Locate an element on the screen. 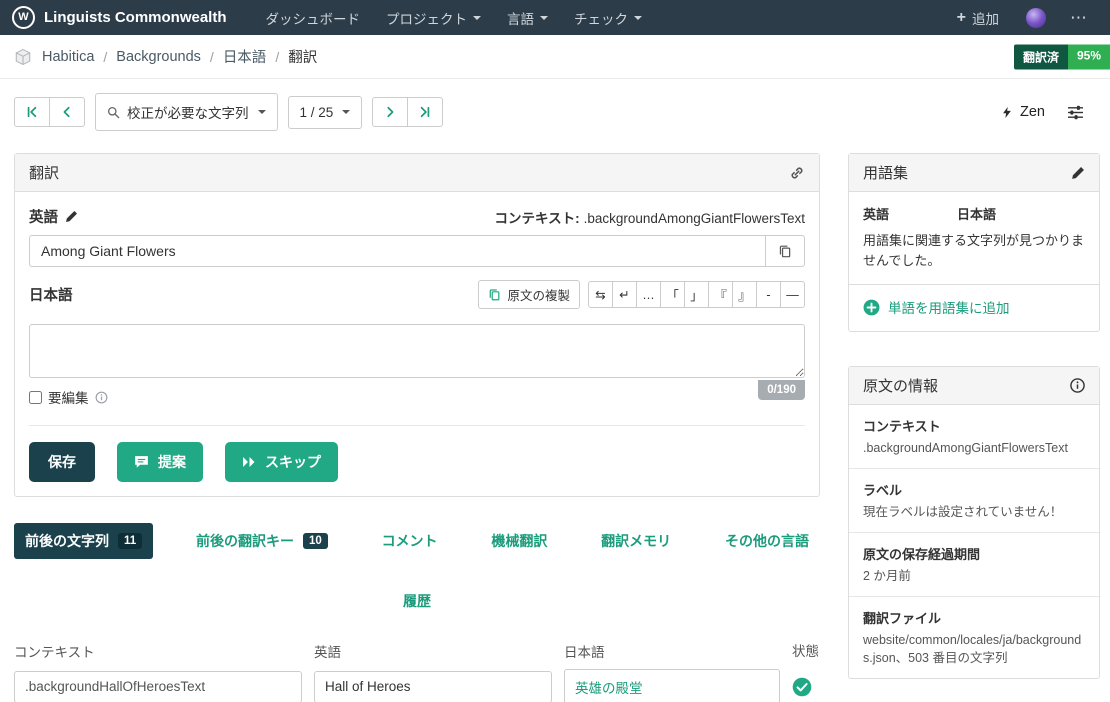  char-dbracket-close-button: 』 is located at coordinates (744, 294).